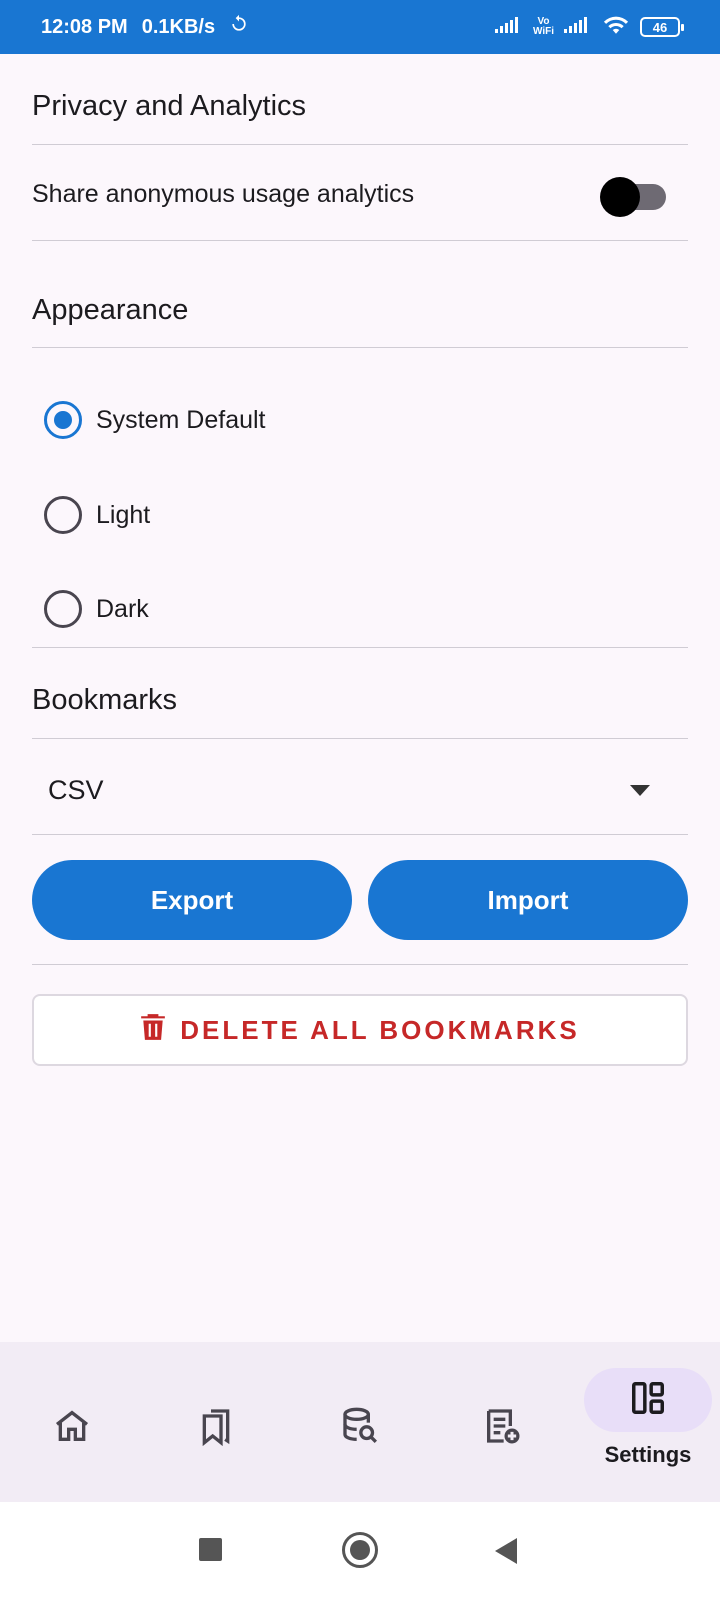  I want to click on export-button: Export, so click(192, 900).